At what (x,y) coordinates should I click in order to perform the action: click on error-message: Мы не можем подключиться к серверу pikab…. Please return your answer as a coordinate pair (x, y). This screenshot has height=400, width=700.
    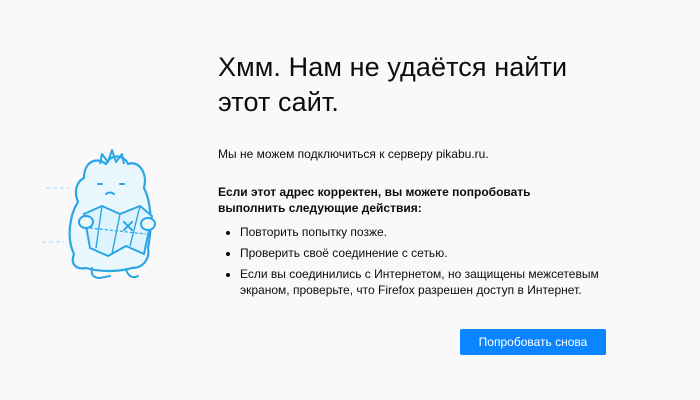
    Looking at the image, I should click on (353, 154).